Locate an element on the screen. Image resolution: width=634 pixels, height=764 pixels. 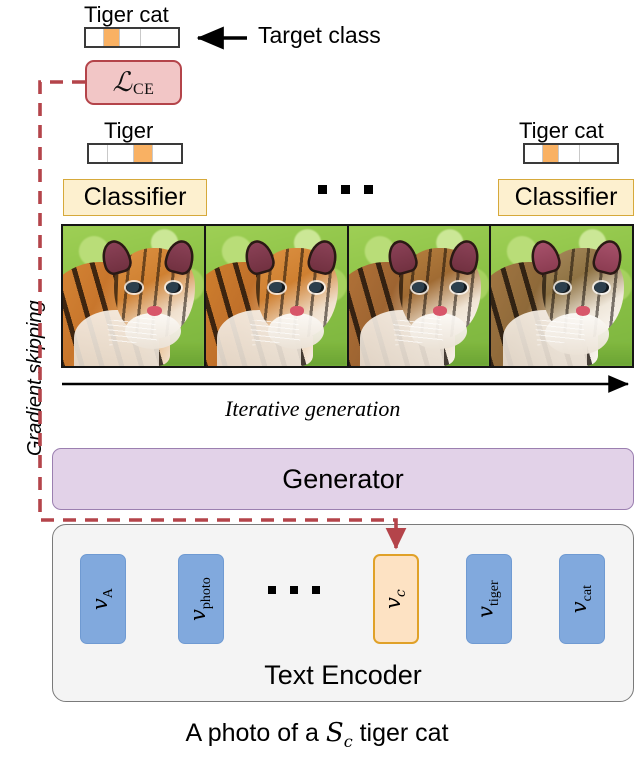
token-v-tiger: vtiger is located at coordinates (489, 599).